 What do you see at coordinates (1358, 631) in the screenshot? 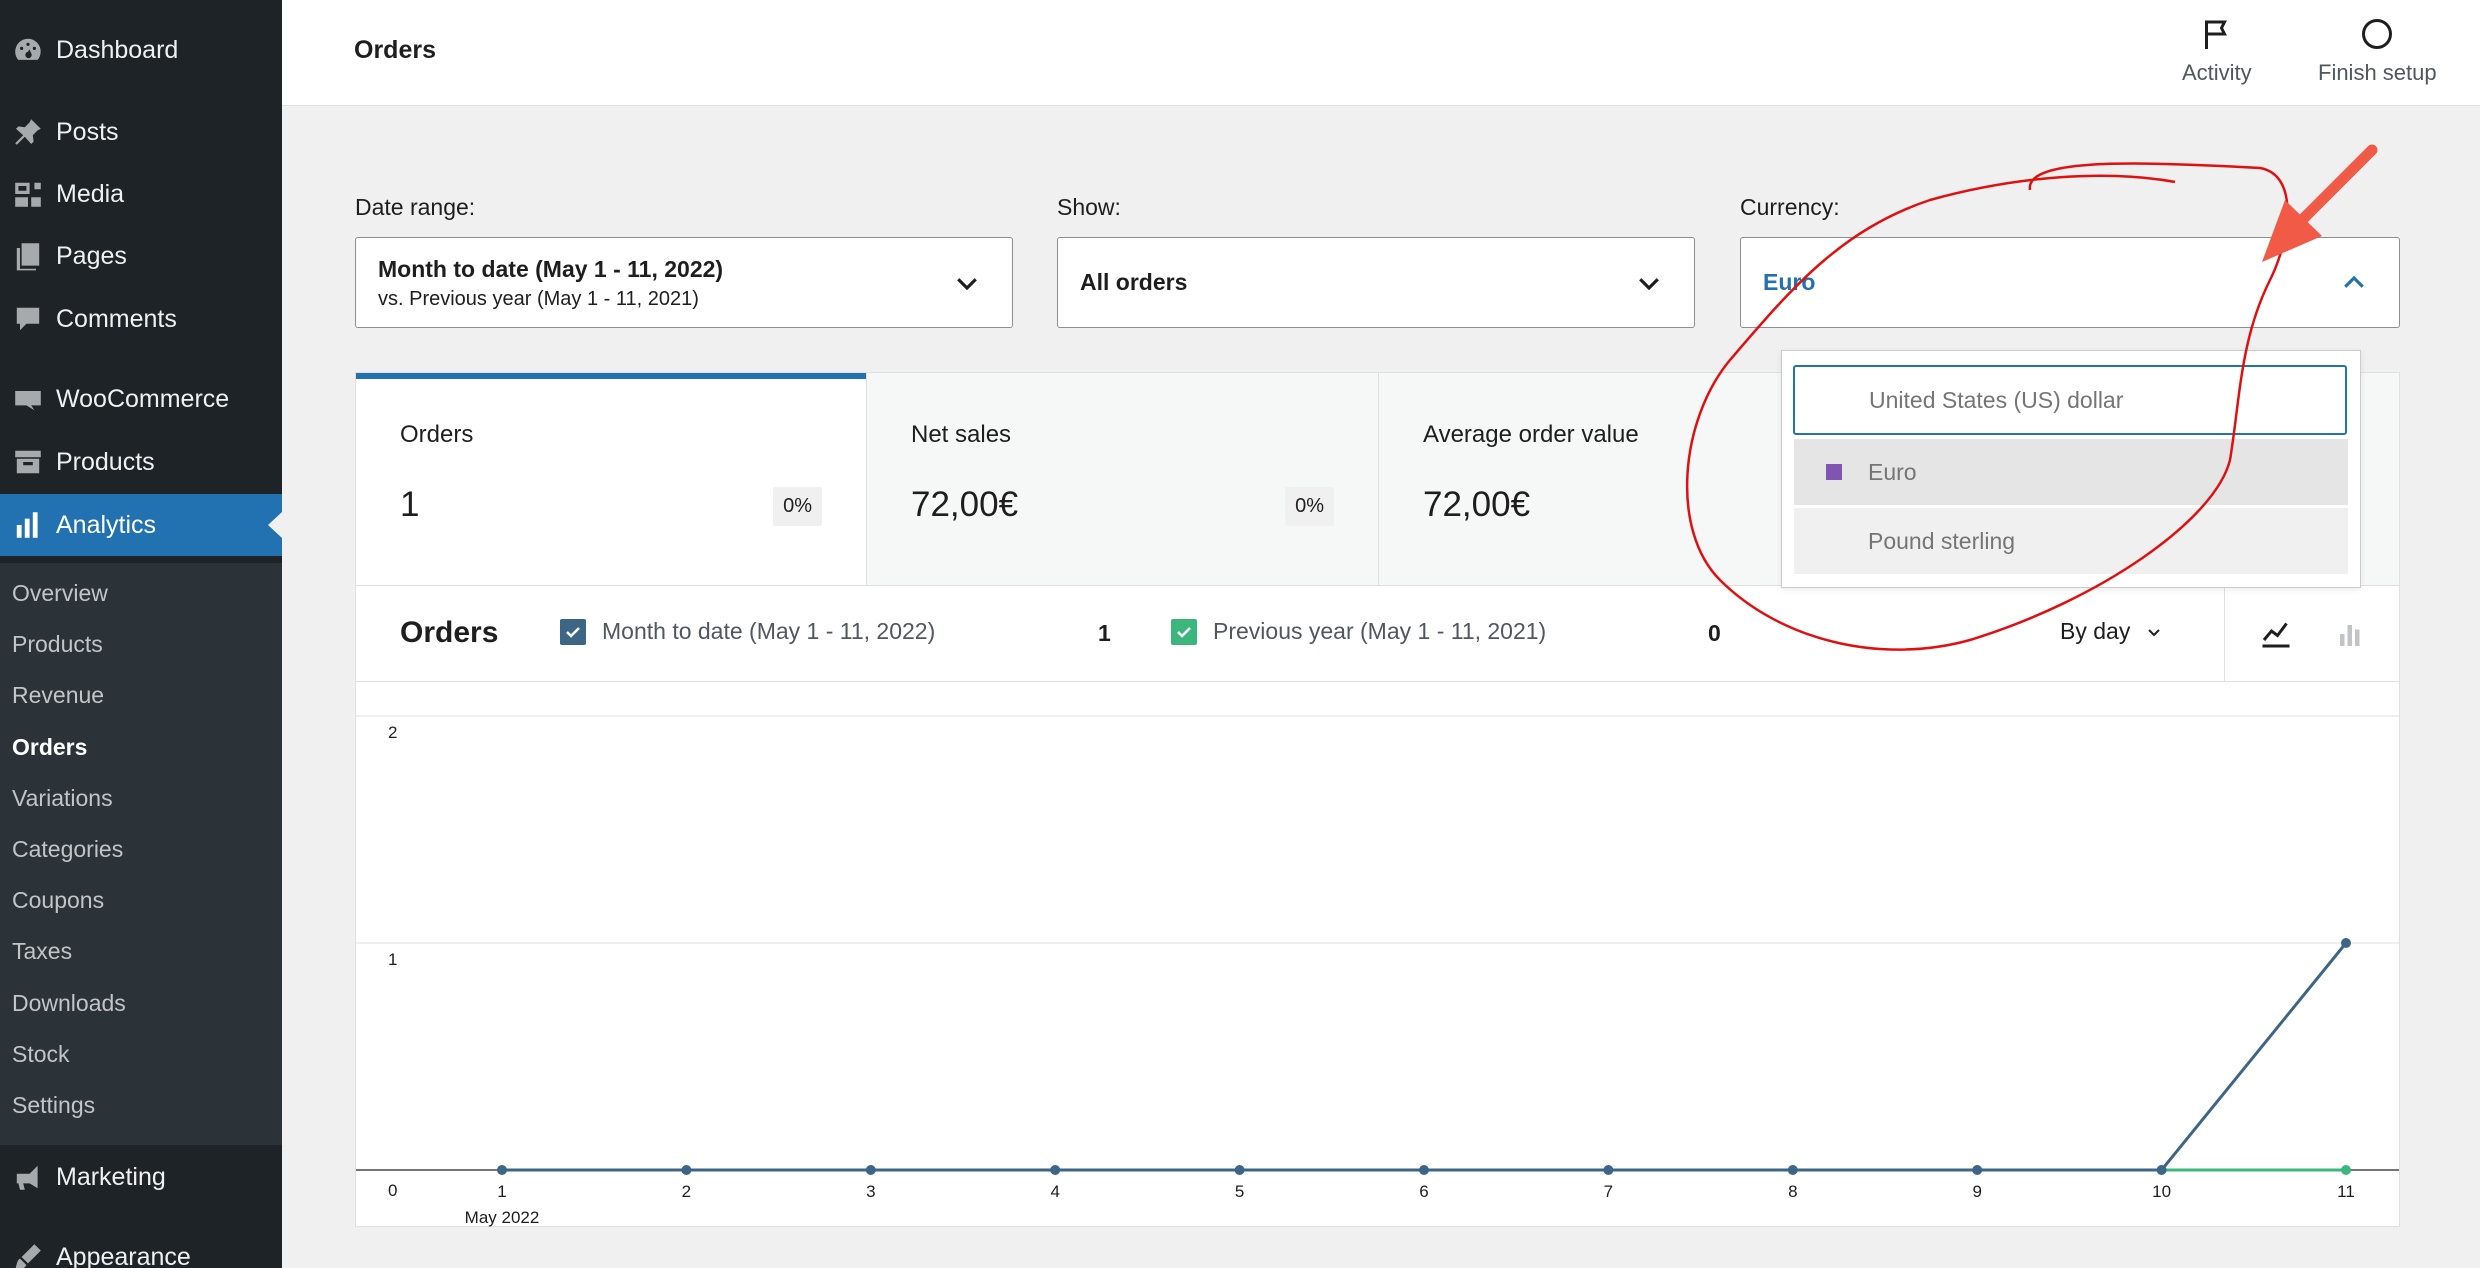
I see `legend-previous: Previous year (May 1 - 11, 2021)` at bounding box center [1358, 631].